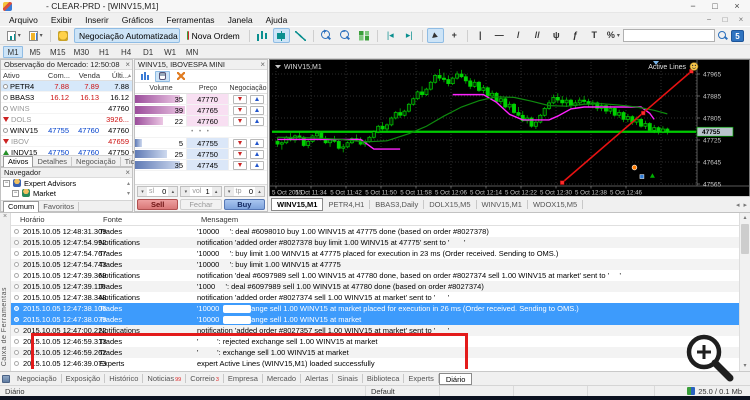  I want to click on timeframe-m15: M15, so click(58, 52).